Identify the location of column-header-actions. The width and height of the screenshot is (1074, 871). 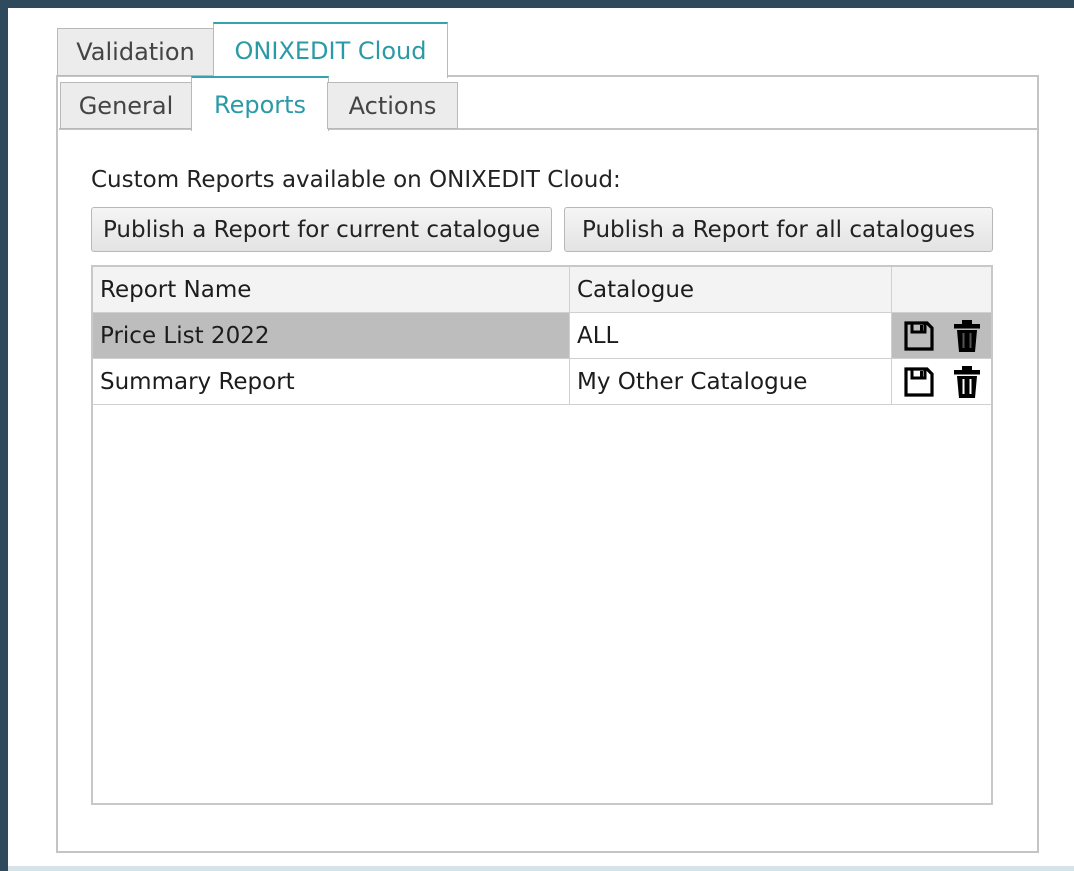
(941, 290).